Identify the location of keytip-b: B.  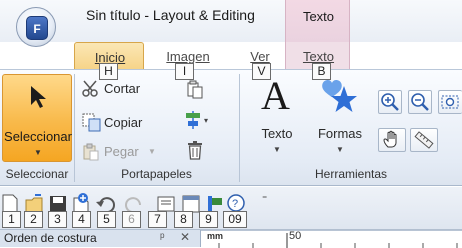
(321, 71).